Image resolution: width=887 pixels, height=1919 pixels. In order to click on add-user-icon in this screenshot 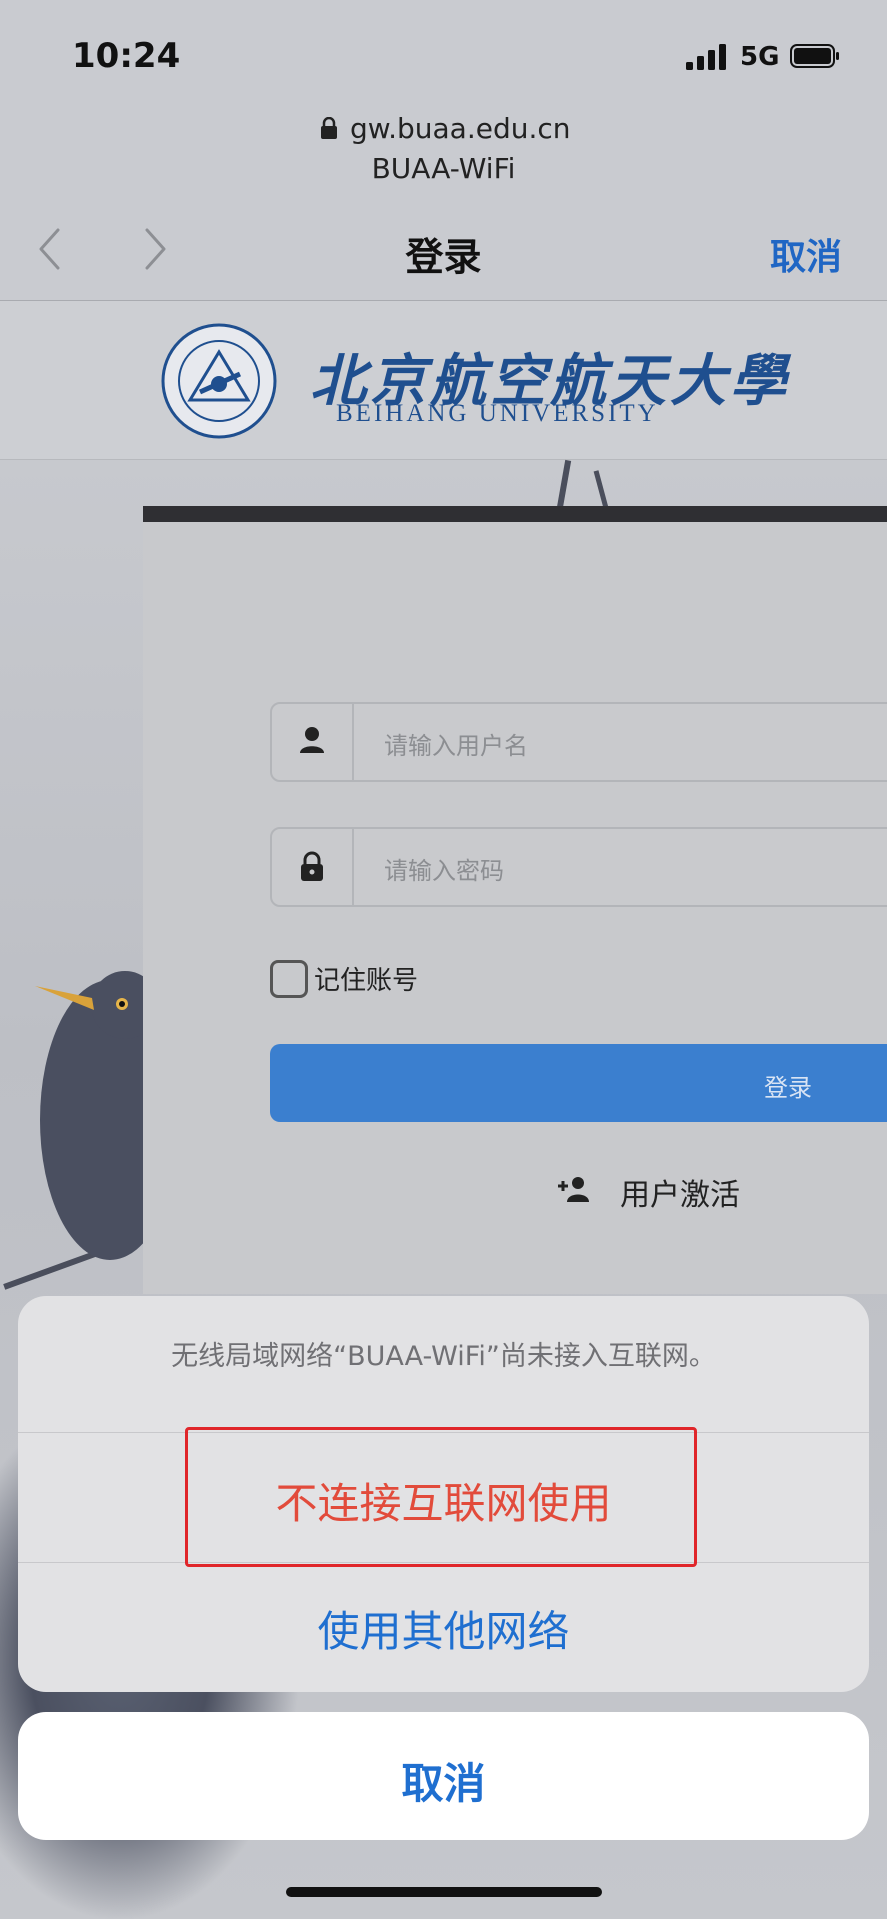, I will do `click(574, 1189)`.